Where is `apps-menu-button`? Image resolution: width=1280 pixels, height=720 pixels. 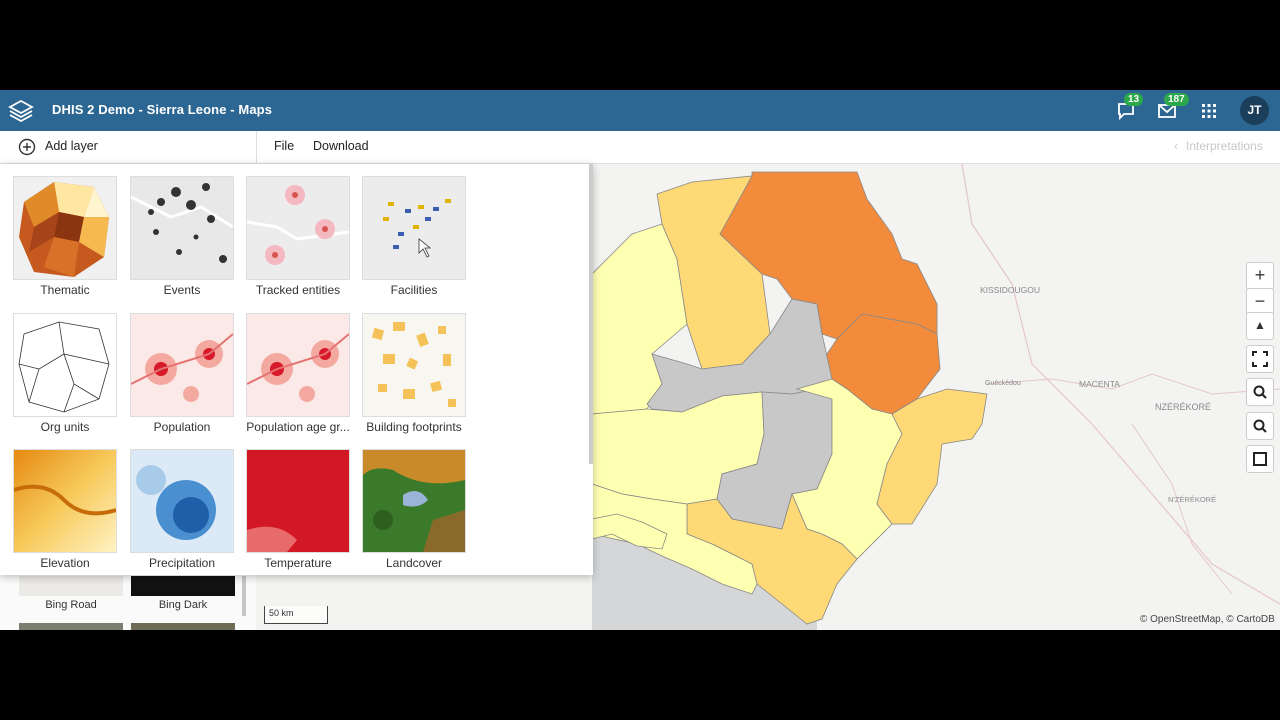 apps-menu-button is located at coordinates (1209, 111).